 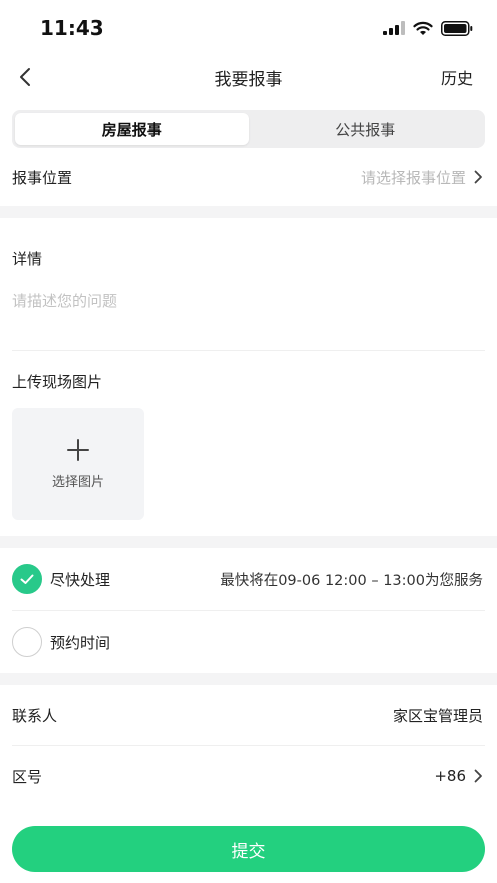 I want to click on location-selector: 请选择报事位置, so click(x=422, y=177).